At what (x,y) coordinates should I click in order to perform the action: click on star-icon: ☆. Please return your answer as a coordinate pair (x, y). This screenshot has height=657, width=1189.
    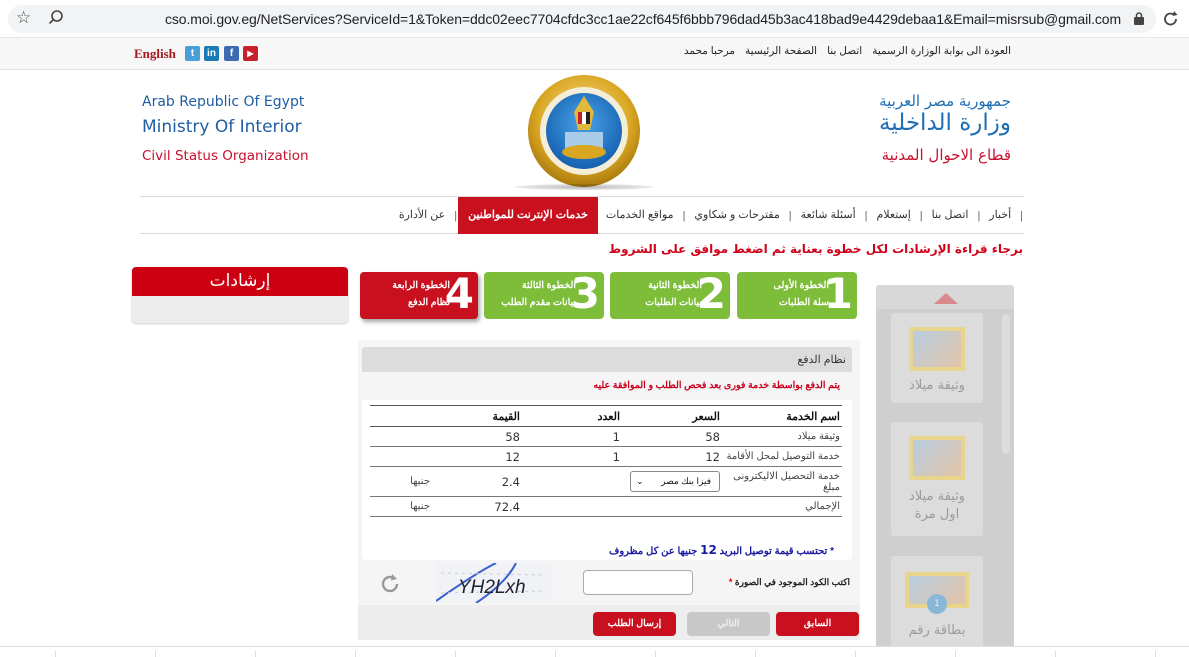
    Looking at the image, I should click on (23, 18).